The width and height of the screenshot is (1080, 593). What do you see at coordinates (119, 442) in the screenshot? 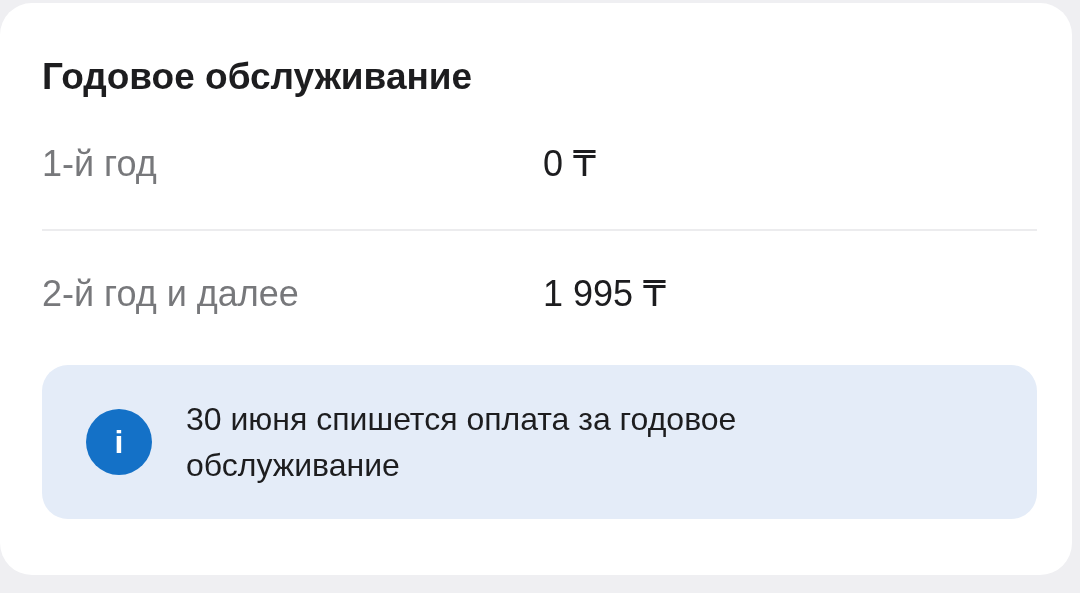
I see `info-icon: i` at bounding box center [119, 442].